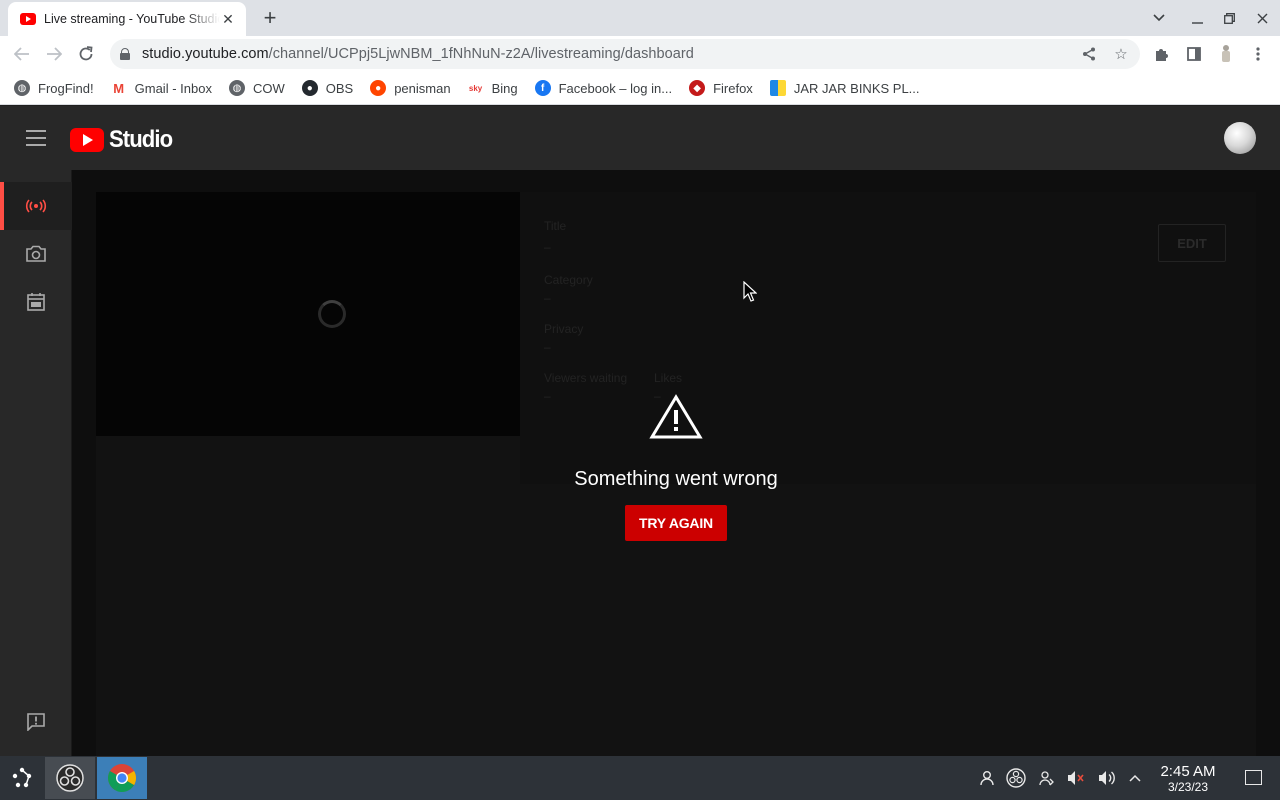  What do you see at coordinates (378, 88) in the screenshot?
I see `reddit-icon: ●` at bounding box center [378, 88].